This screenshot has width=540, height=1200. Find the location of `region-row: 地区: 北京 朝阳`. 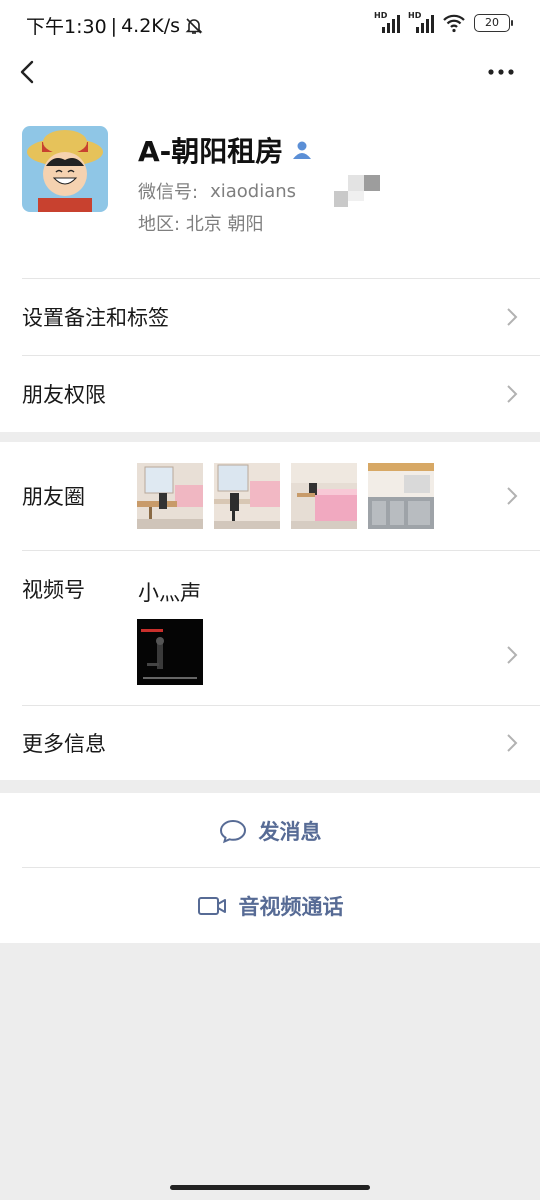

region-row: 地区: 北京 朝阳 is located at coordinates (201, 223).